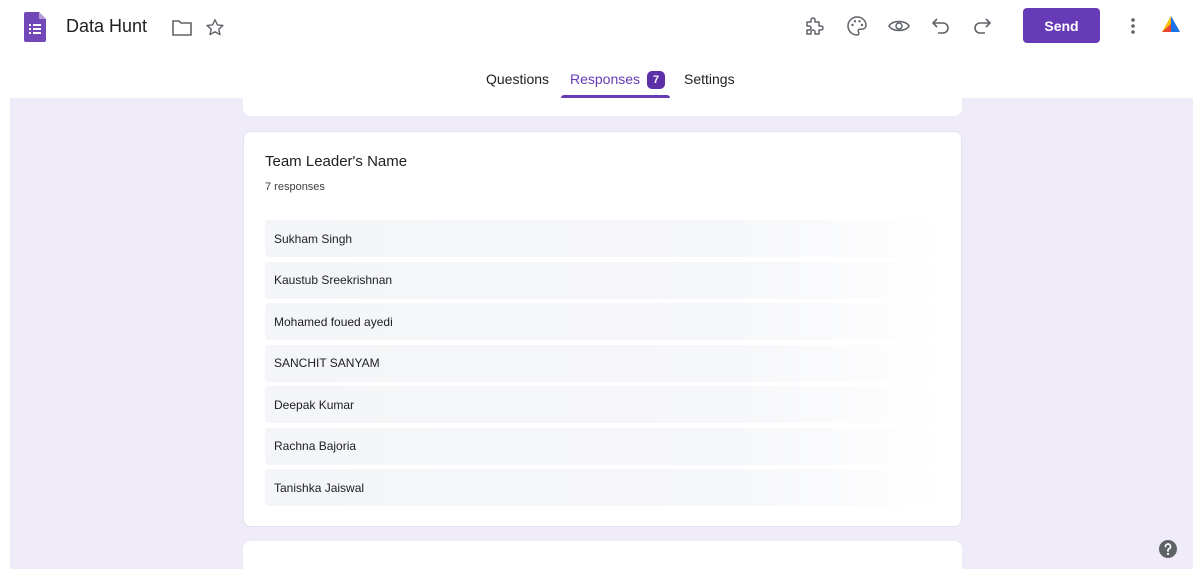 This screenshot has width=1193, height=569. I want to click on response-item: Mohamed foued ayedi, so click(603, 321).